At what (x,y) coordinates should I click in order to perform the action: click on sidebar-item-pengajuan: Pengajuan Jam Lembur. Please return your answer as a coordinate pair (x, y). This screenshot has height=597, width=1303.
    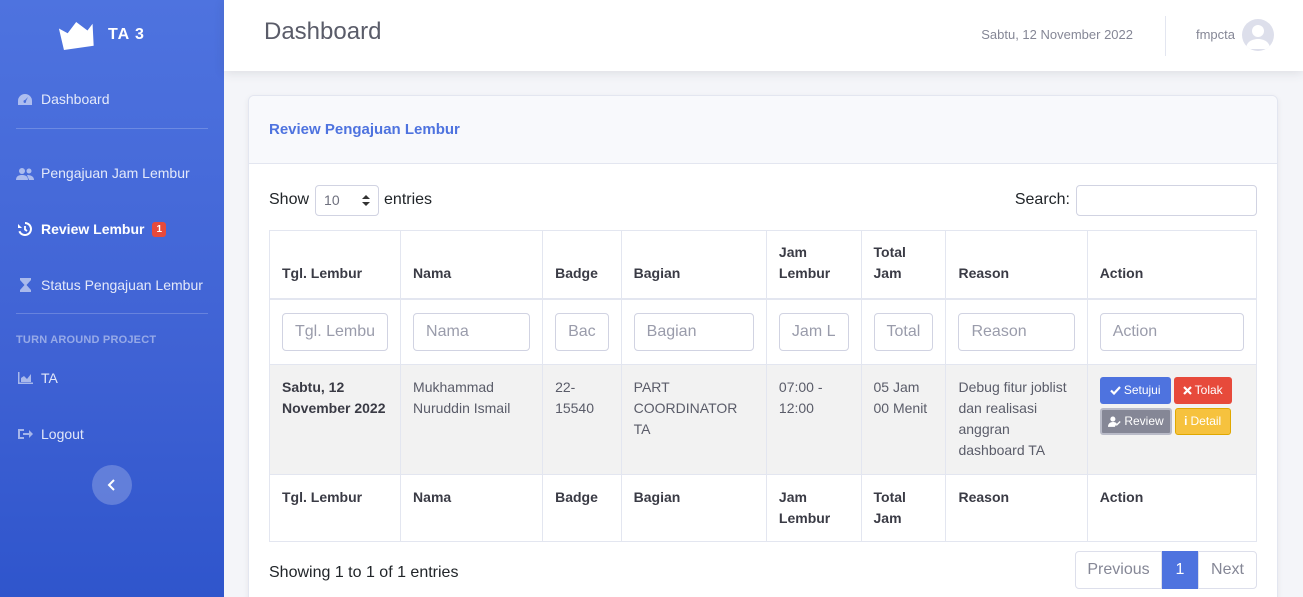
    Looking at the image, I should click on (112, 173).